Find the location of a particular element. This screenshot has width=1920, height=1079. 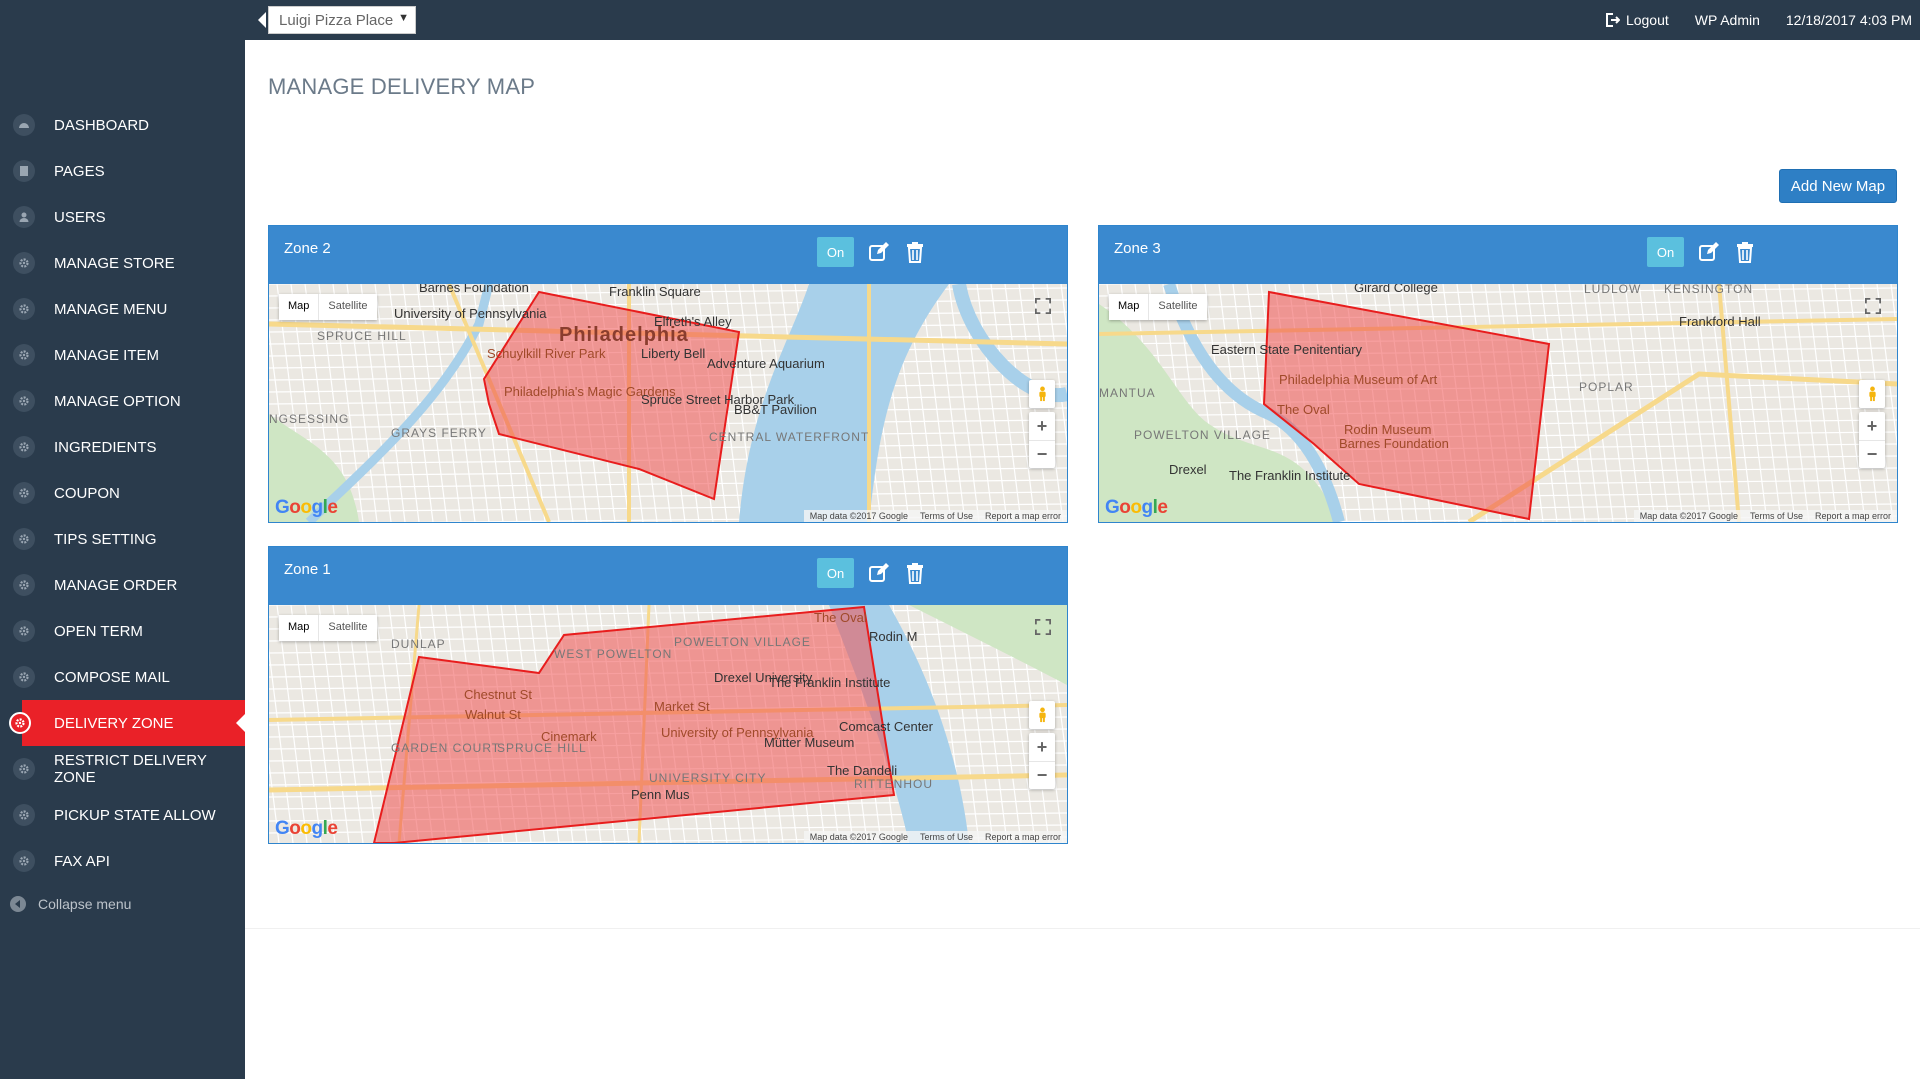

logout-label: Logout is located at coordinates (1647, 20).